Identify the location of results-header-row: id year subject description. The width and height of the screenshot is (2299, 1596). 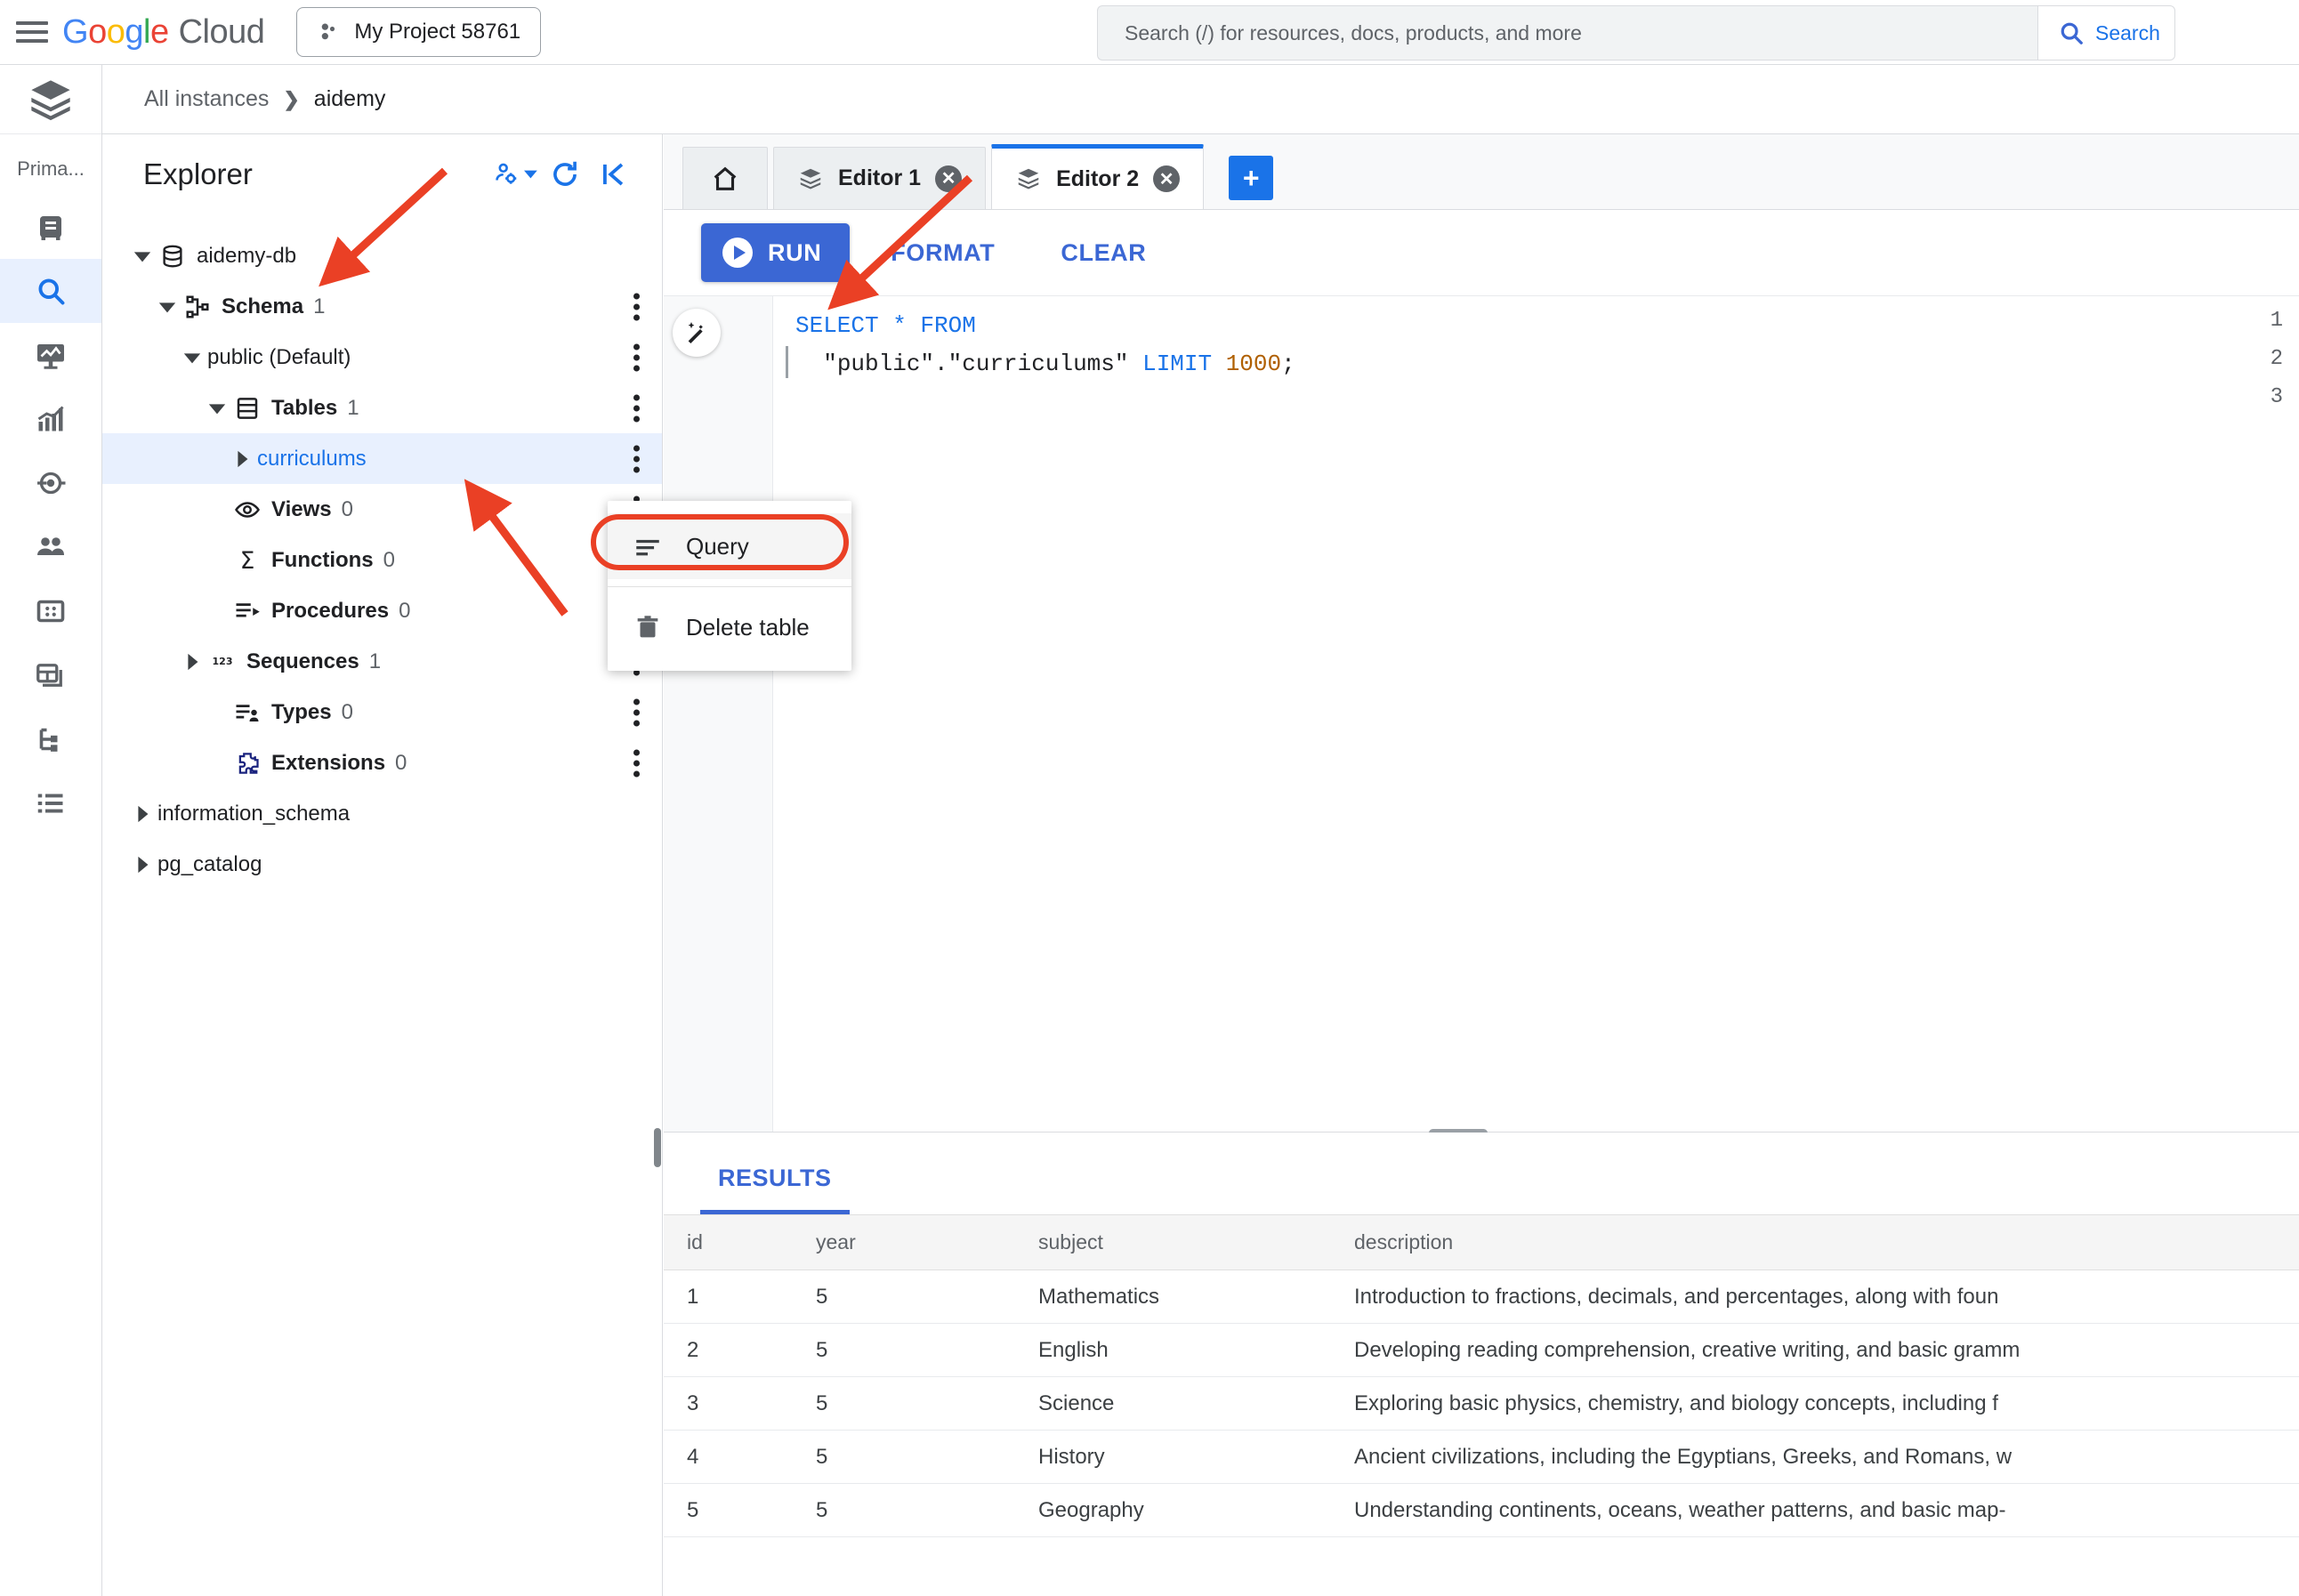
(1481, 1242).